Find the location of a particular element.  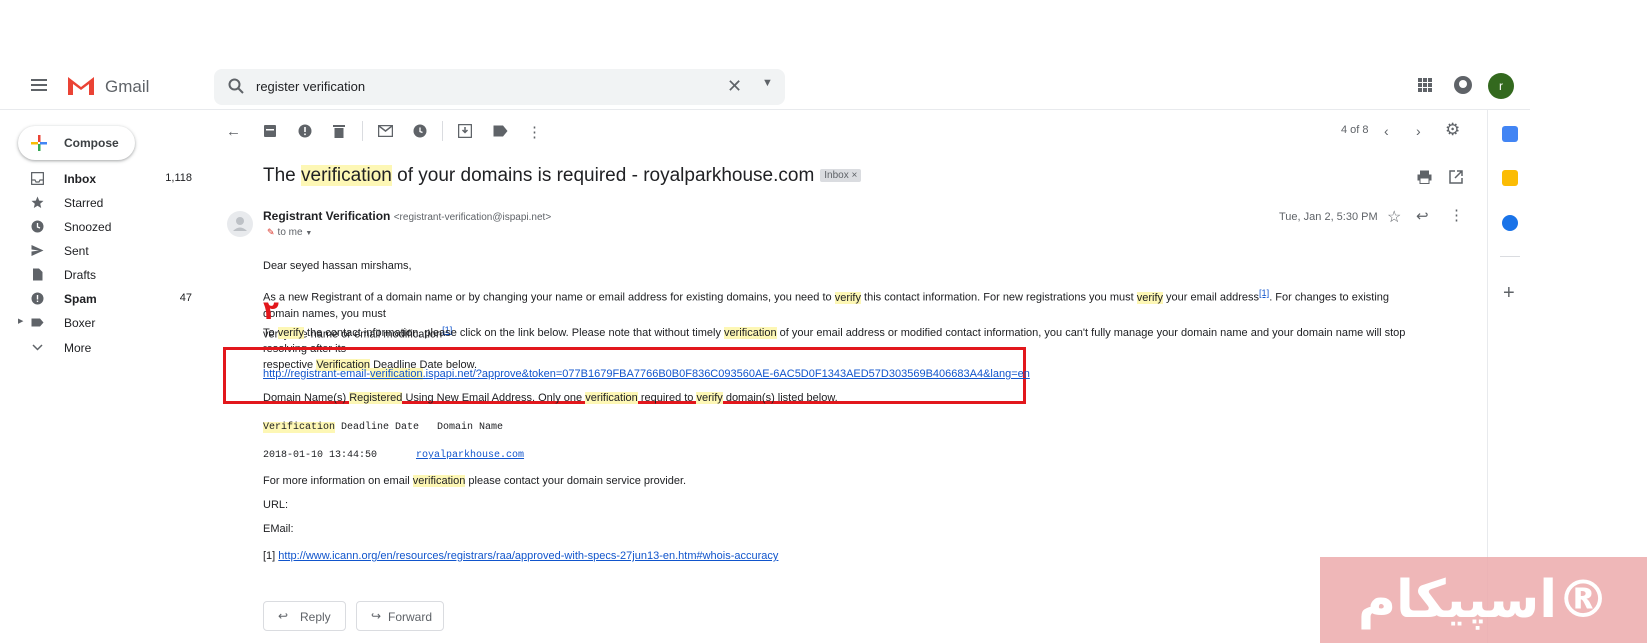

snooze-icon is located at coordinates (420, 131).